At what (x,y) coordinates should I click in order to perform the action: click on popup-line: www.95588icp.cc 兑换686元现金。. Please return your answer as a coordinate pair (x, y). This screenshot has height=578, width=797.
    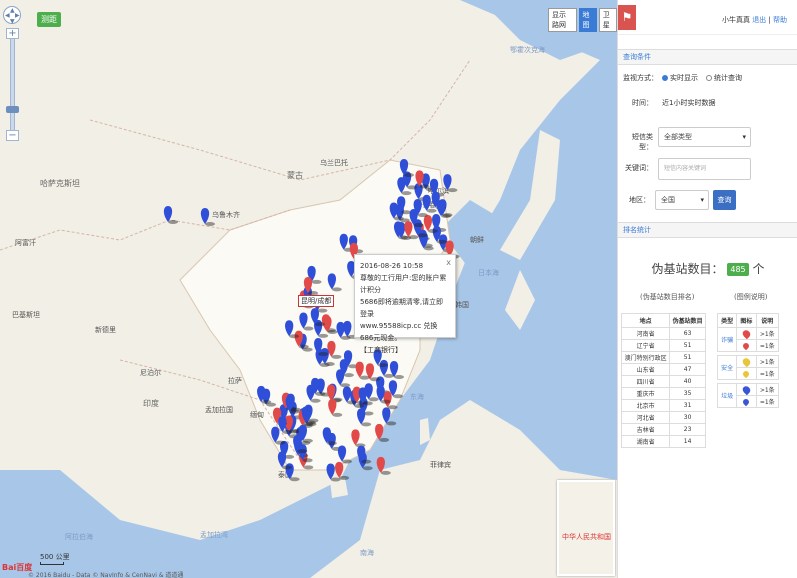
    Looking at the image, I should click on (399, 332).